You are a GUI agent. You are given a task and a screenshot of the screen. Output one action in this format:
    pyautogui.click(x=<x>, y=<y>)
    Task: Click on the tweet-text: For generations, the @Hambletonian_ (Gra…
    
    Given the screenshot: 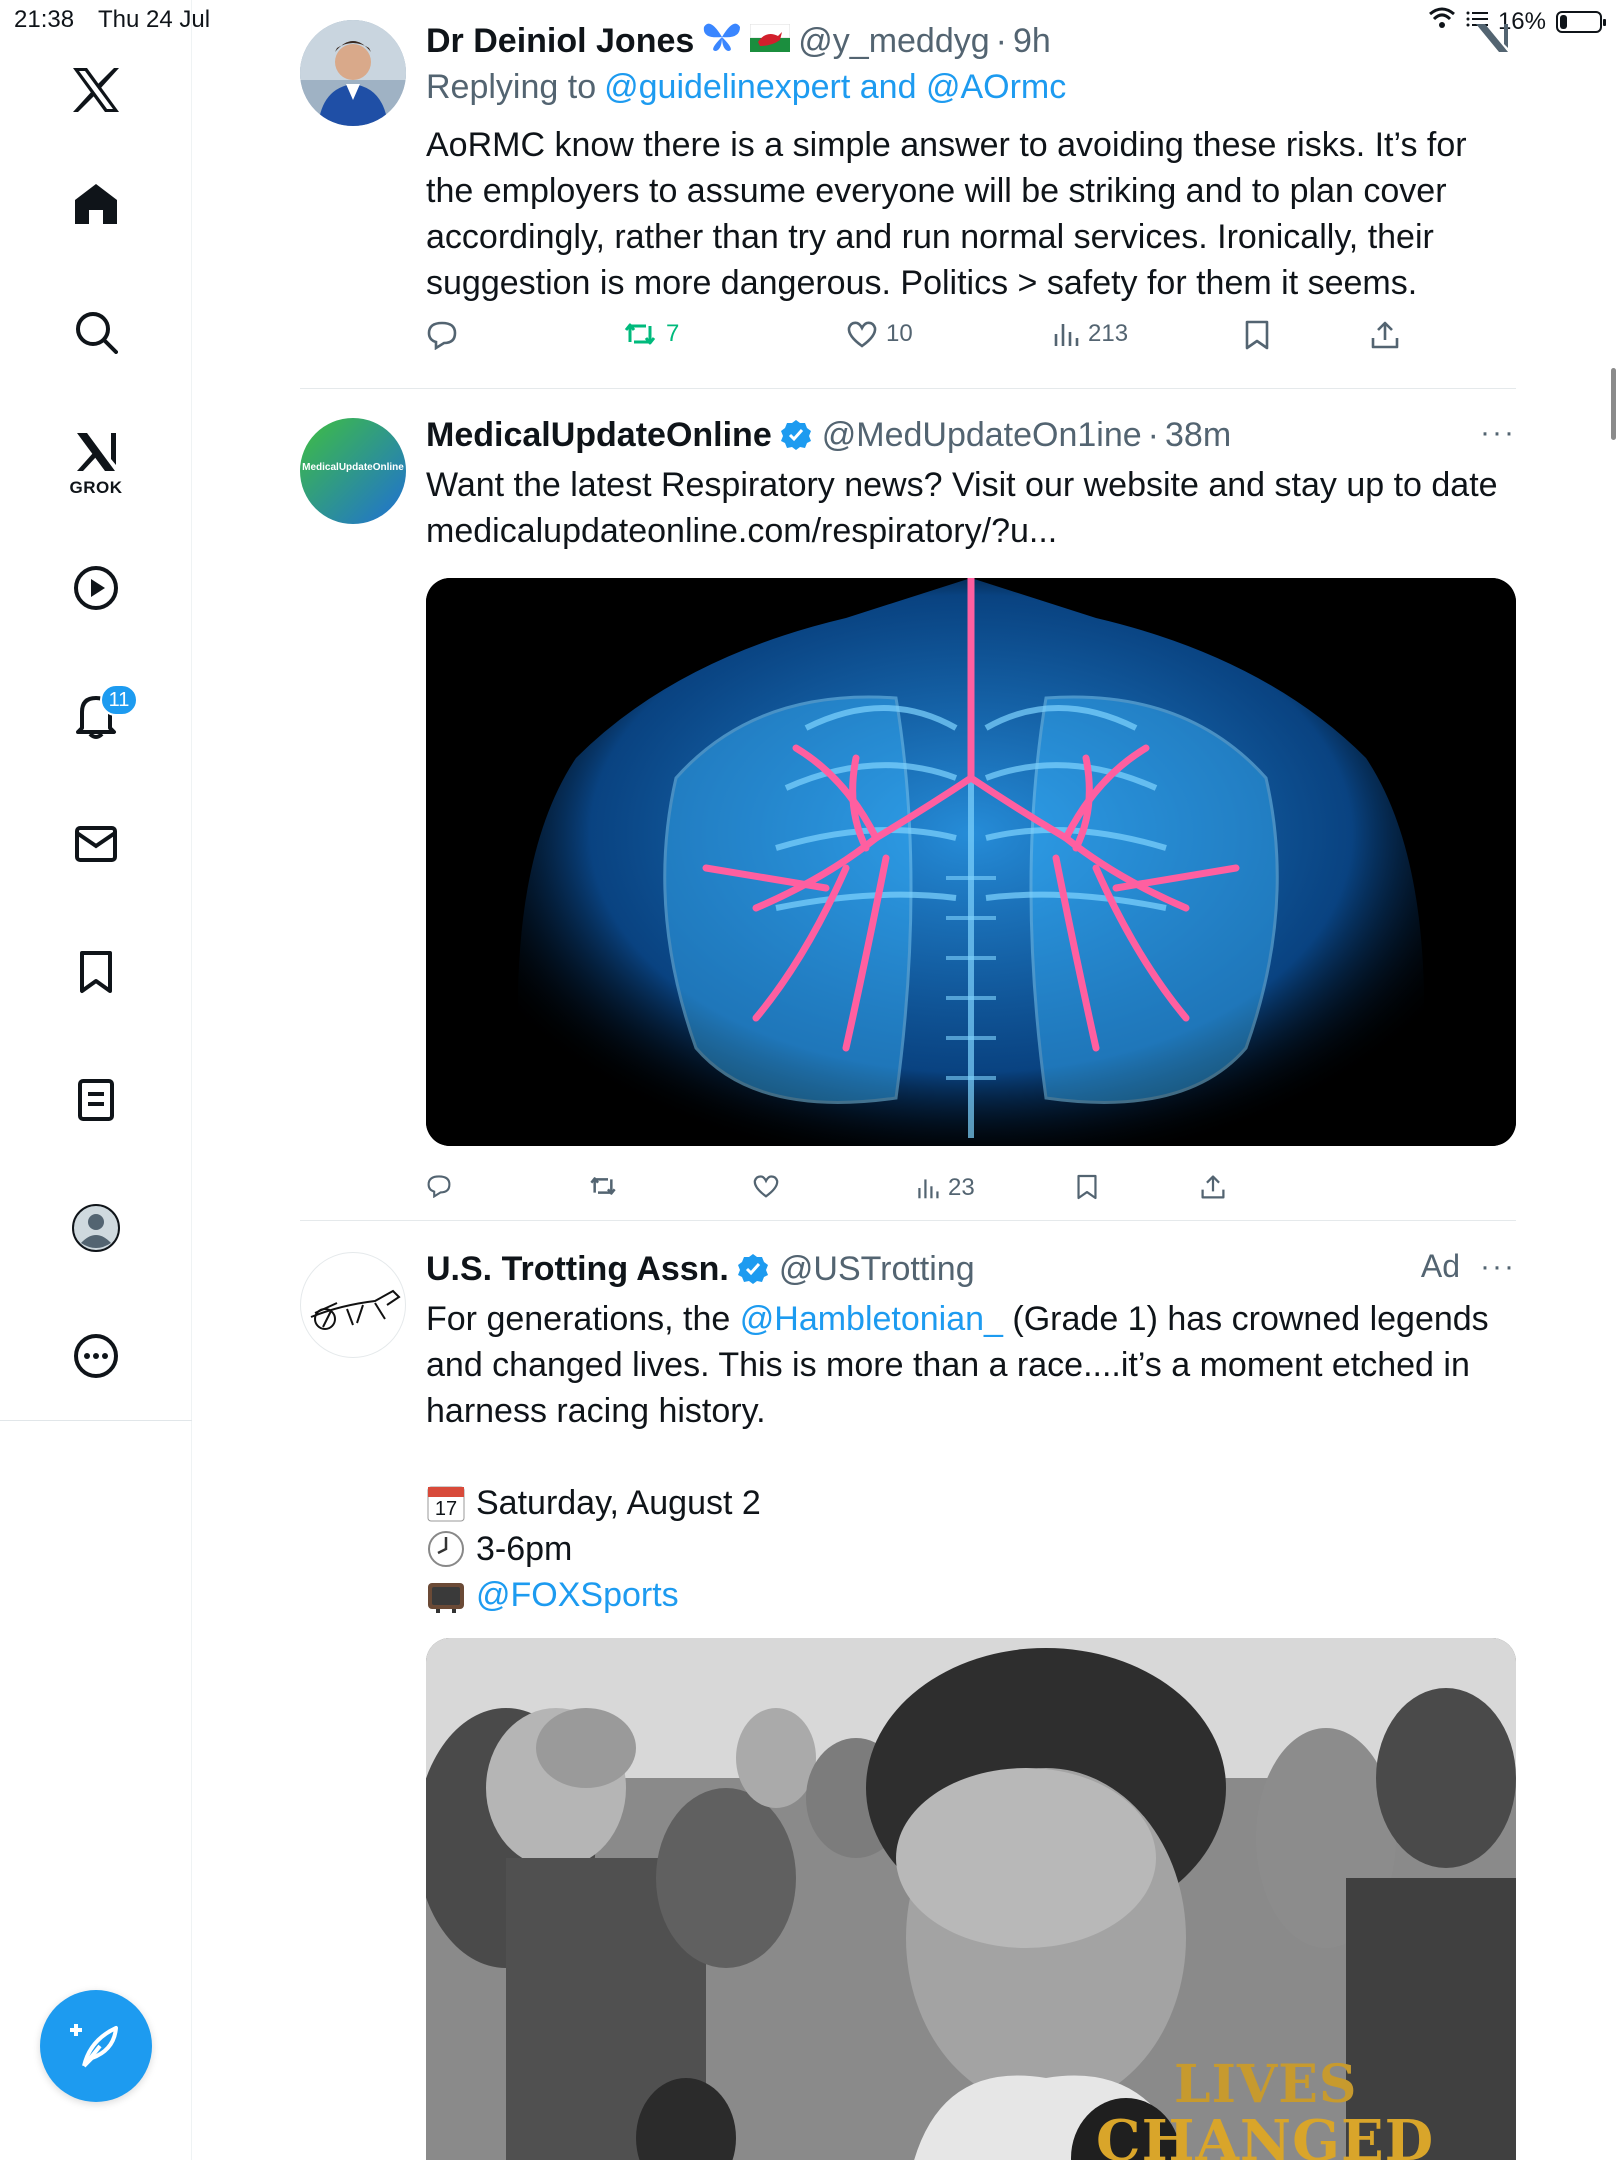 What is the action you would take?
    pyautogui.click(x=971, y=1457)
    